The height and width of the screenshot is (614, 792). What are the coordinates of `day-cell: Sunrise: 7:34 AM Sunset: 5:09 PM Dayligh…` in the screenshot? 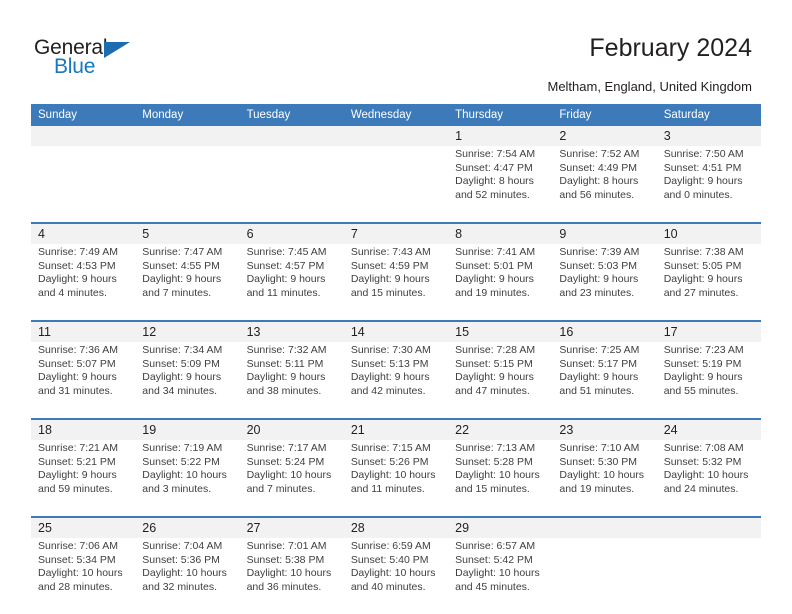 It's located at (187, 380).